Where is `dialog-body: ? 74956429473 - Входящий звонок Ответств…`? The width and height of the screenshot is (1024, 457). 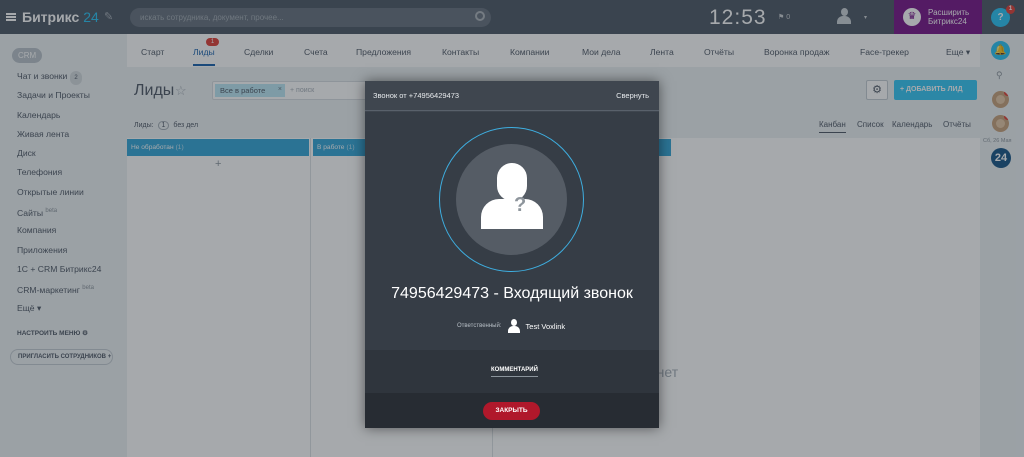
dialog-body: ? 74956429473 - Входящий звонок Ответств… is located at coordinates (512, 231).